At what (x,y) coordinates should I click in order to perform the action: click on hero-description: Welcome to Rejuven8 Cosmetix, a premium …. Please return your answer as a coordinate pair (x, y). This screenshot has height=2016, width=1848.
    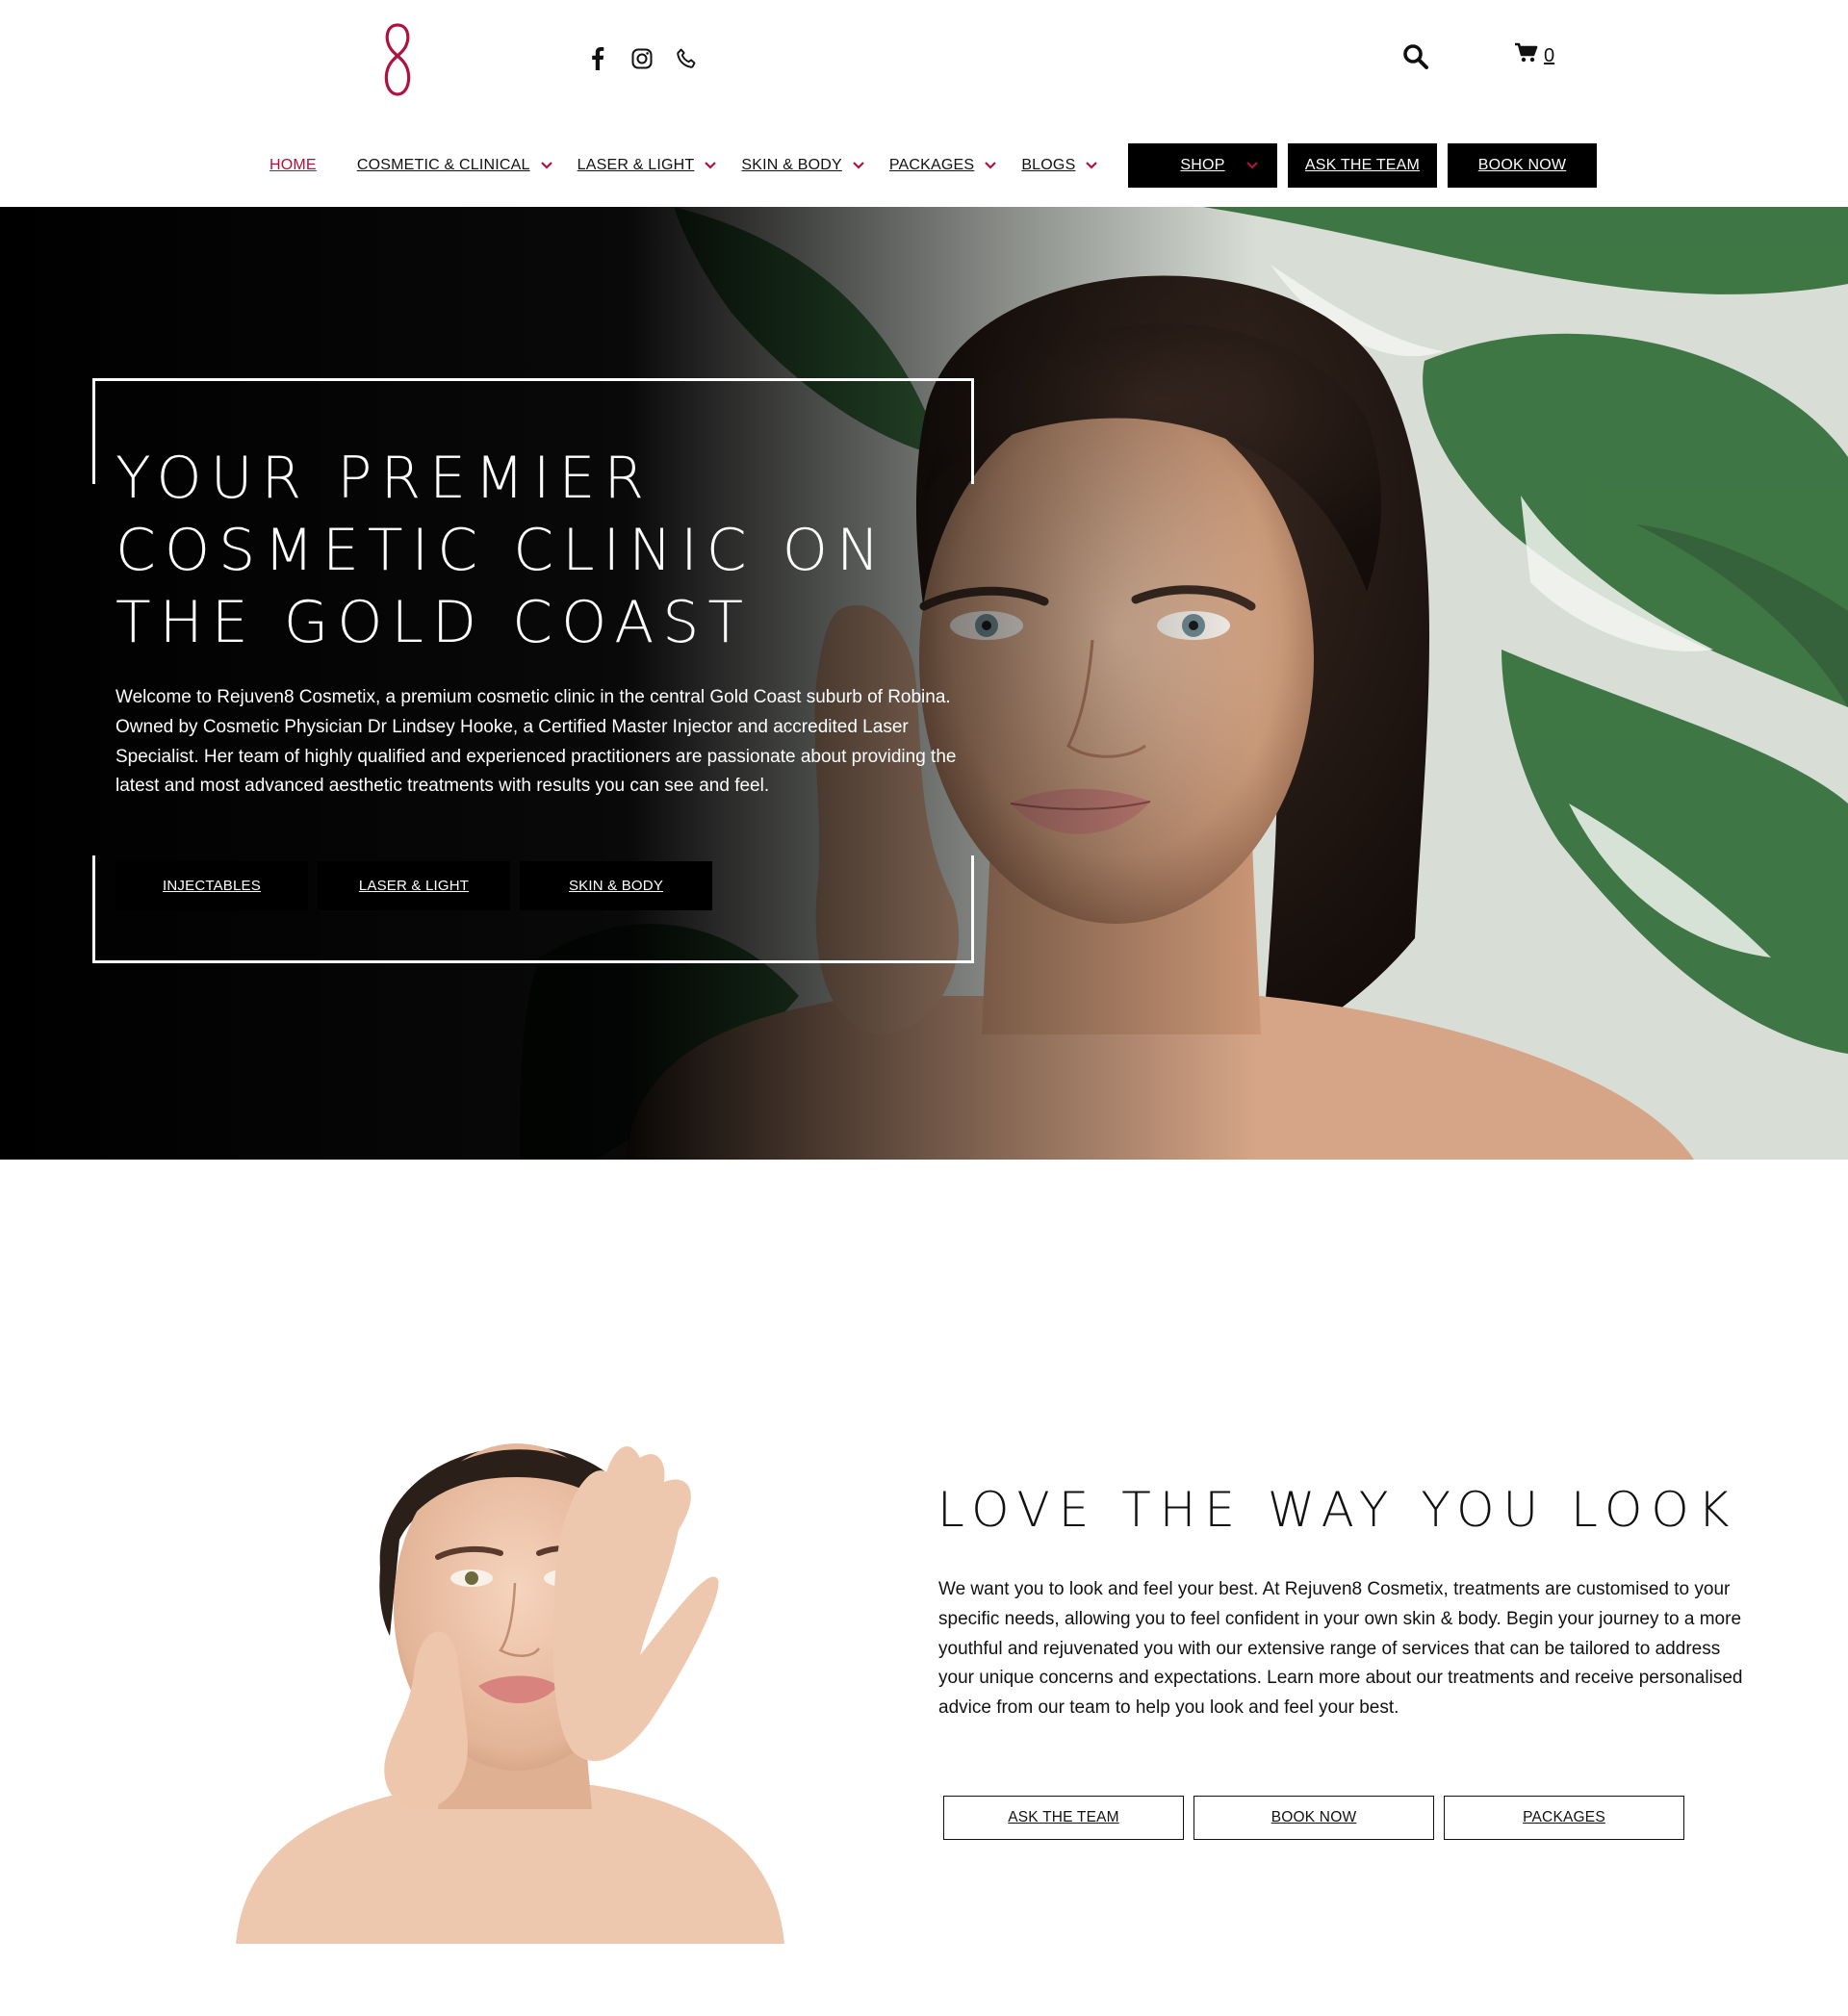
    Looking at the image, I should click on (536, 742).